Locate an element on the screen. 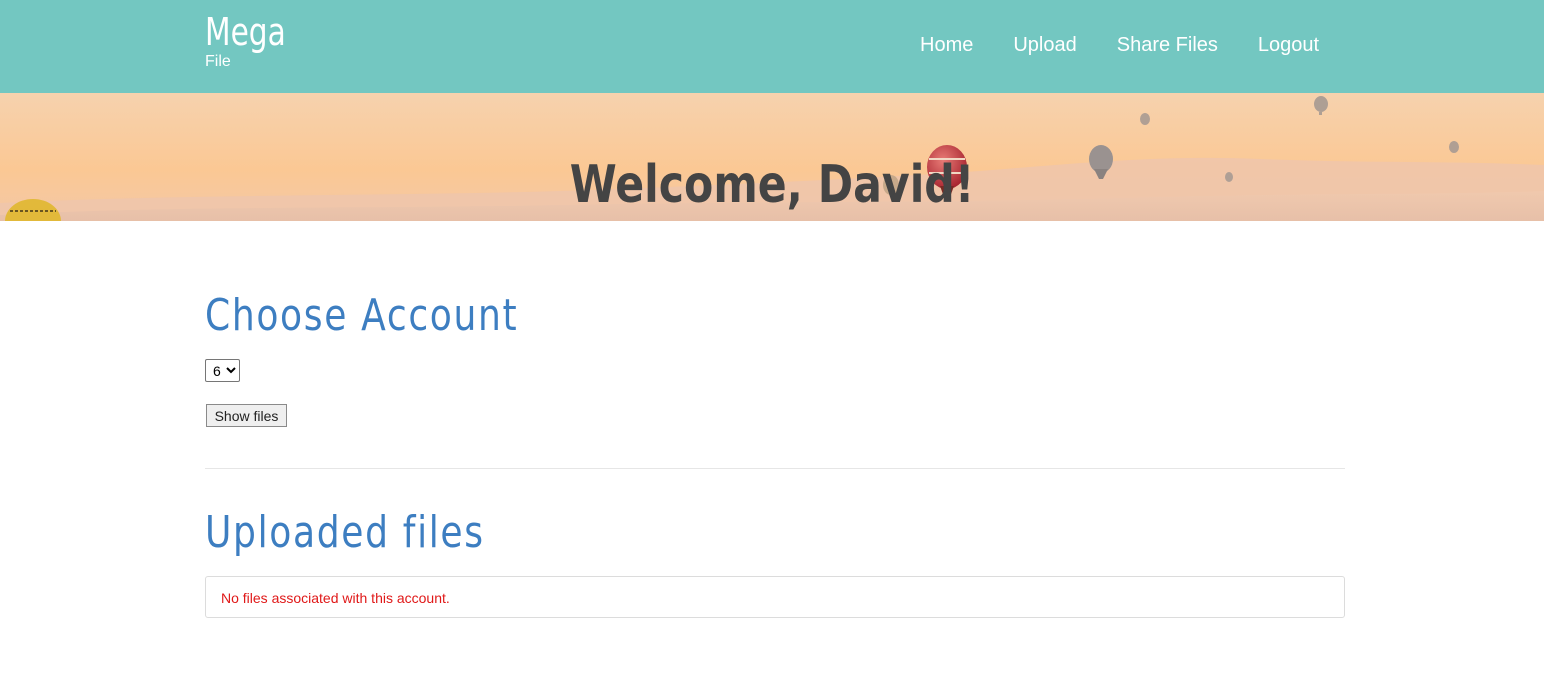  main-nav: Home Upload Share Files Logout is located at coordinates (1139, 45).